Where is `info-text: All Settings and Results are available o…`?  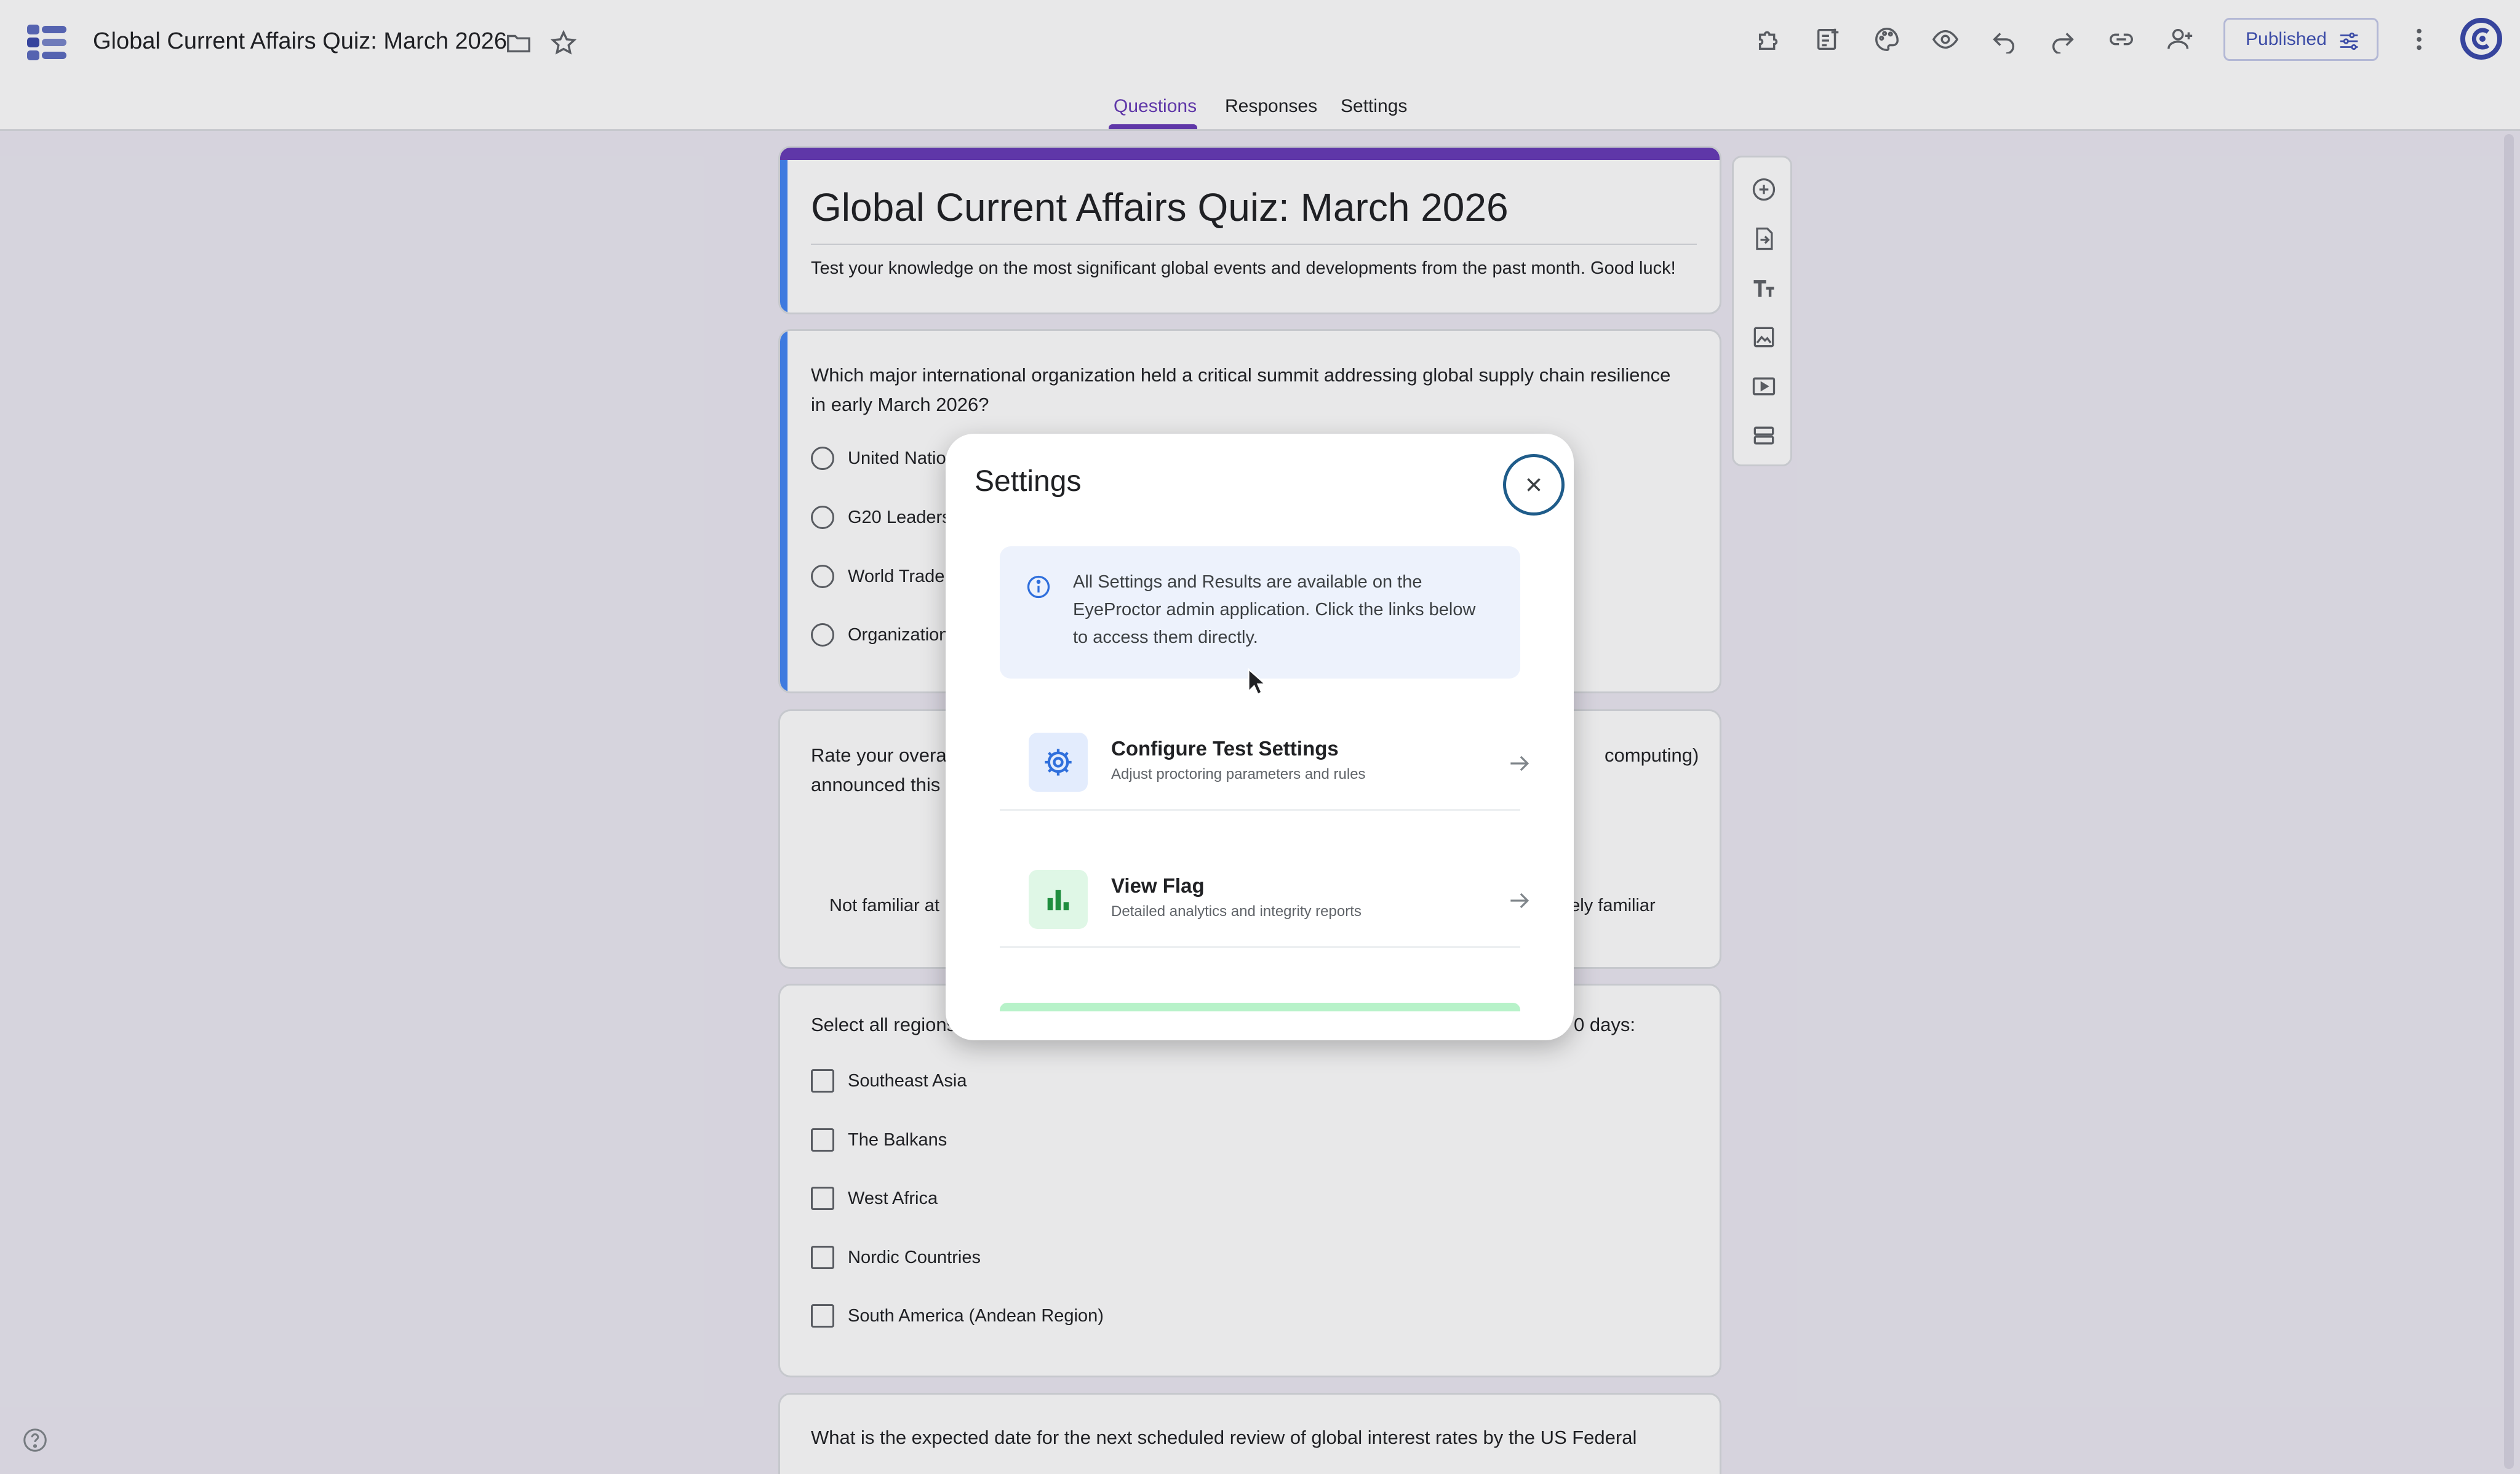
info-text: All Settings and Results are available o… is located at coordinates (1274, 609).